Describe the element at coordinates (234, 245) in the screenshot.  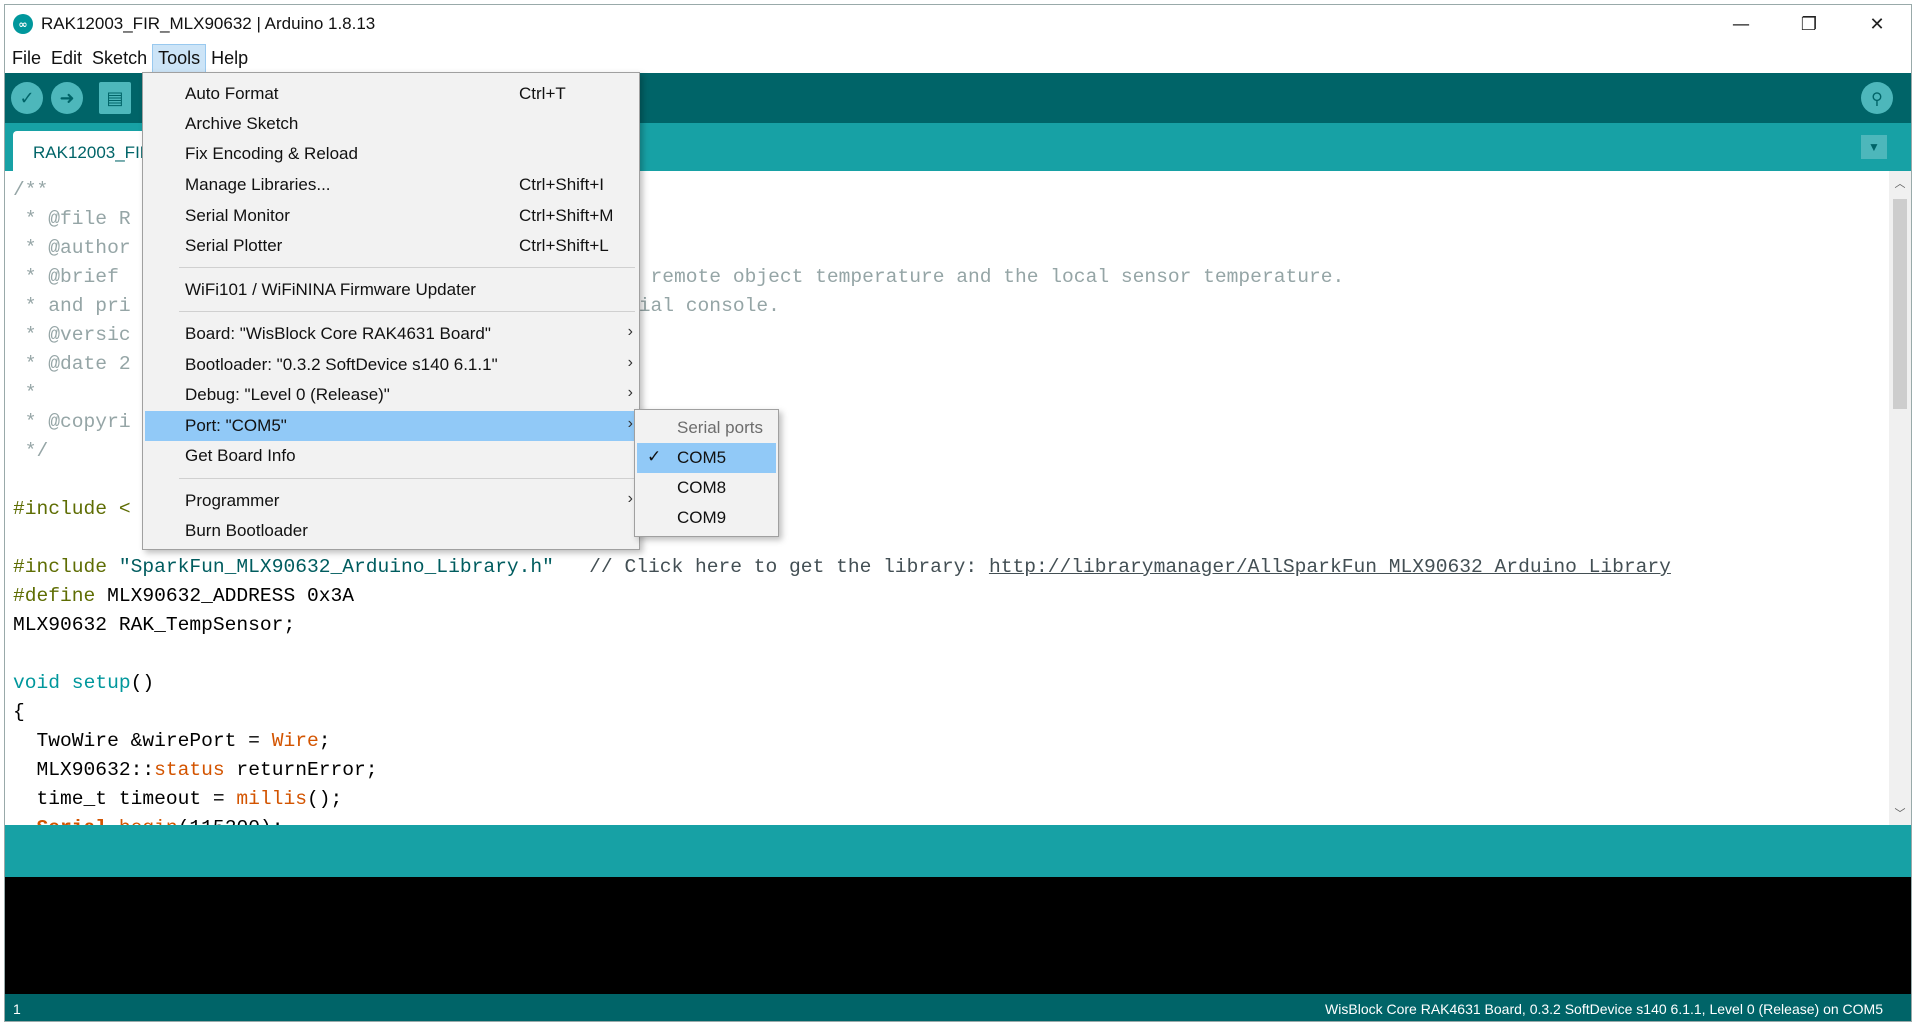
I see `menu-item-label: Serial Plotter` at that location.